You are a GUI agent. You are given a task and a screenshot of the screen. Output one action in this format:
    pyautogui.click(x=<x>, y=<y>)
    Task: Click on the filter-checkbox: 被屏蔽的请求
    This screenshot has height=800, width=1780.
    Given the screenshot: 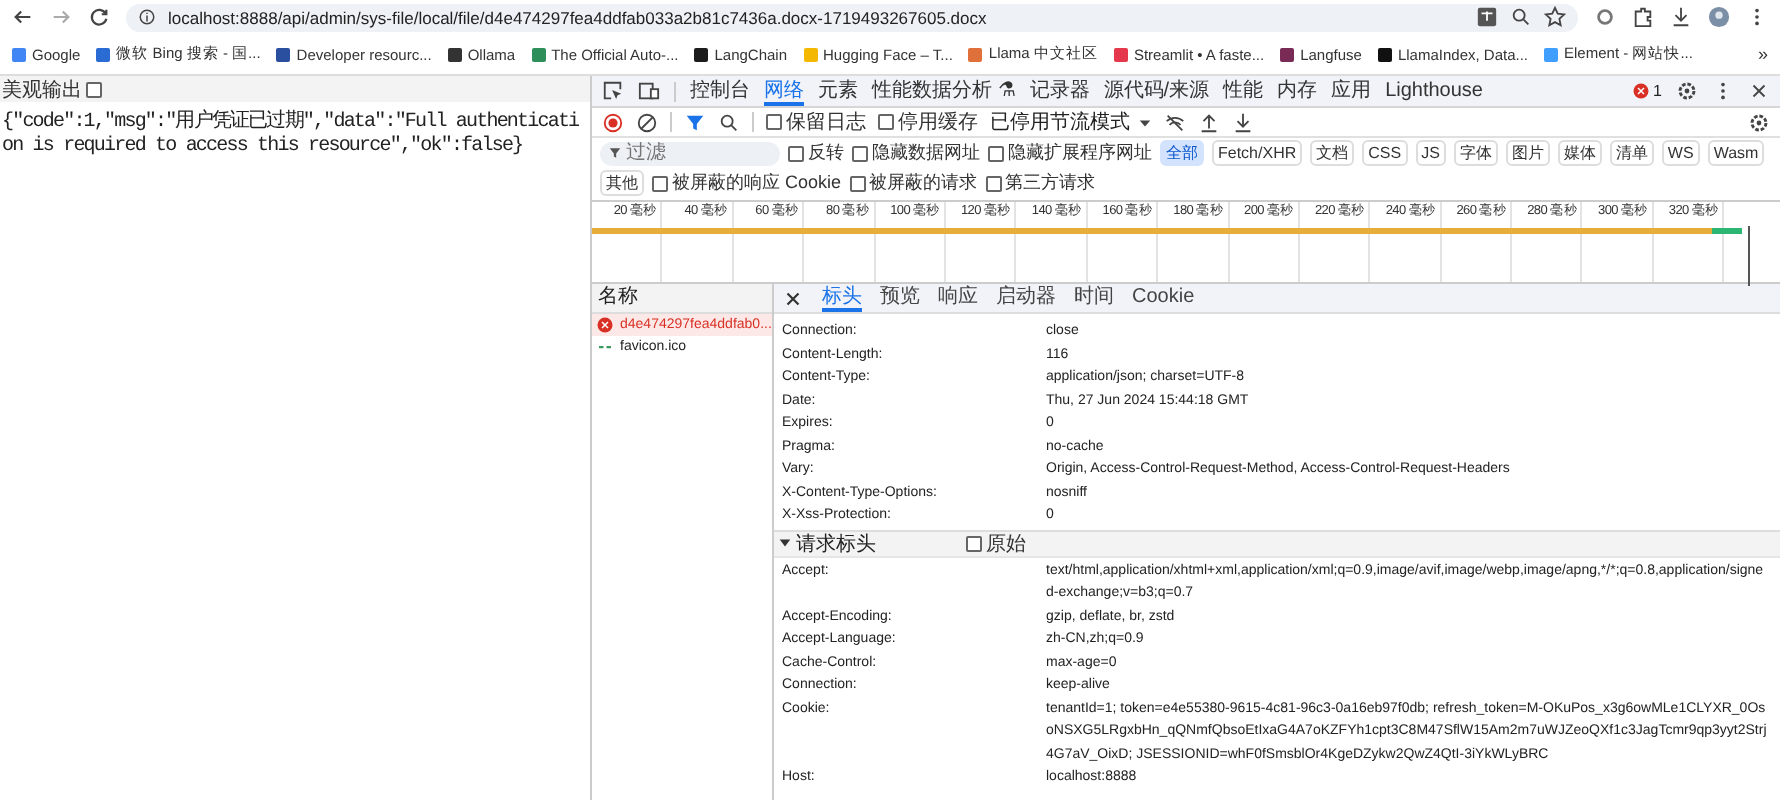 What is the action you would take?
    pyautogui.click(x=913, y=183)
    